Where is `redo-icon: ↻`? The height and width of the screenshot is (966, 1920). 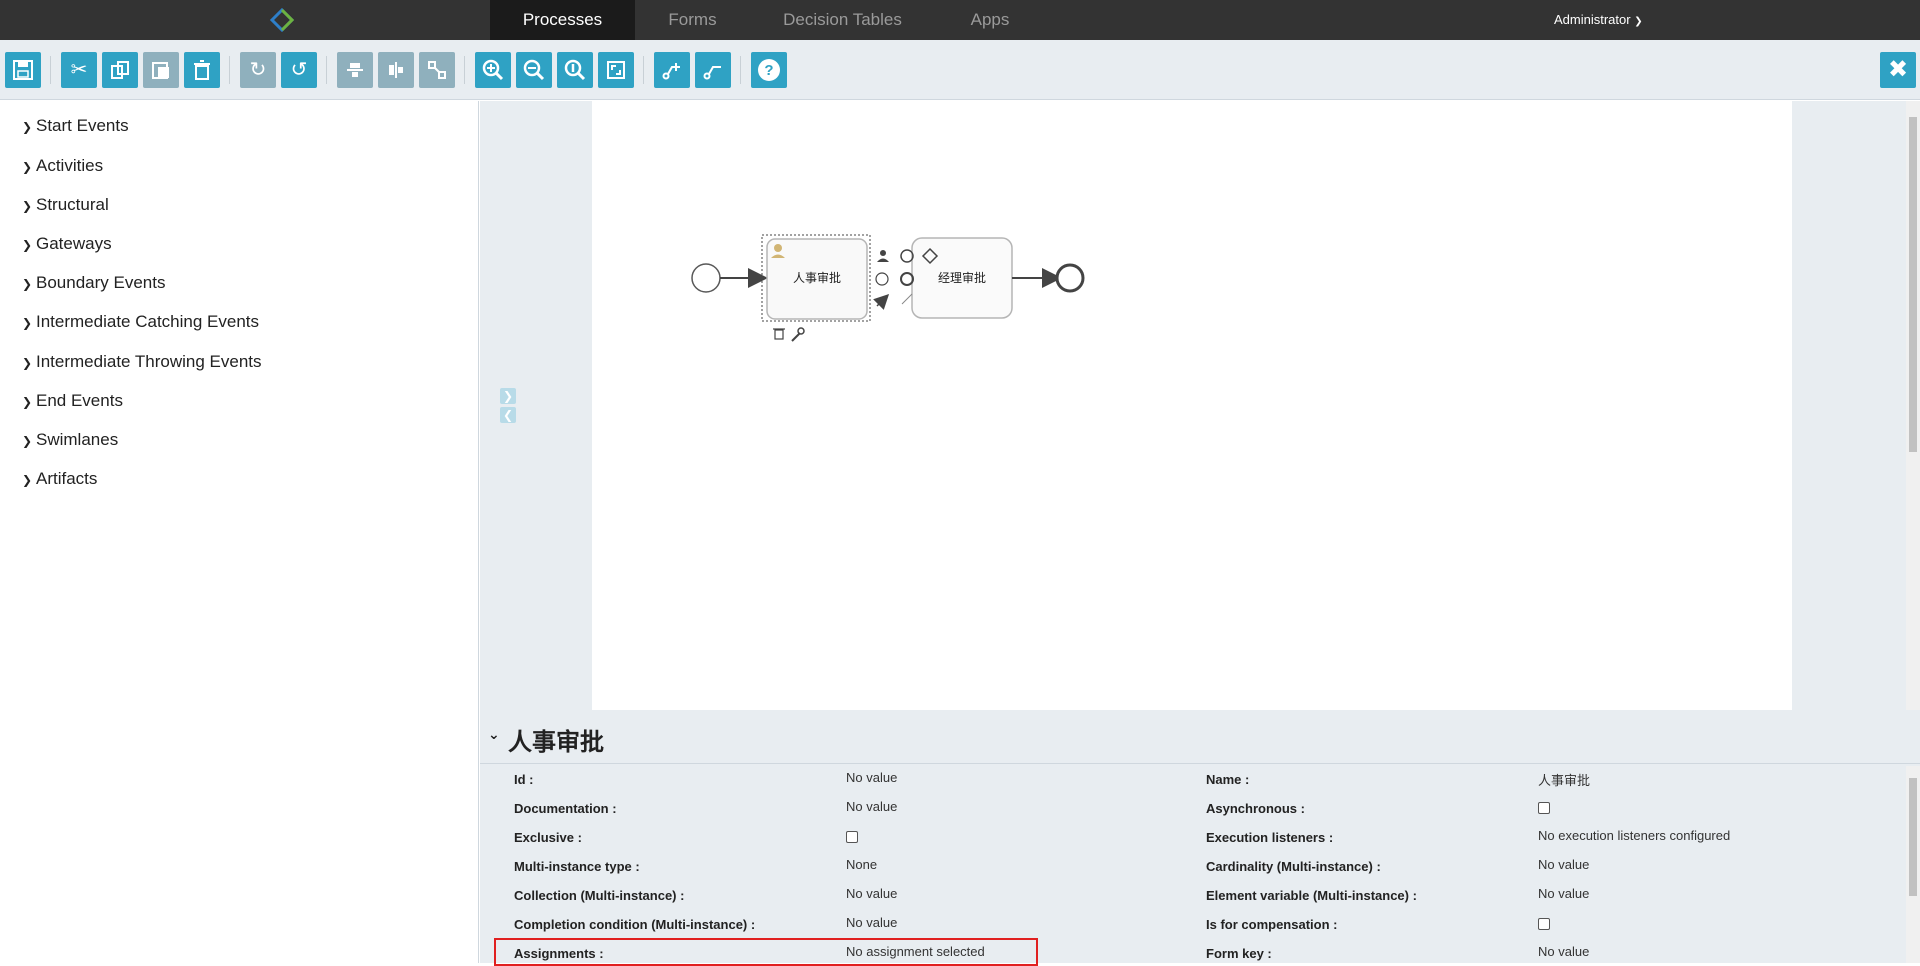
redo-icon: ↻ is located at coordinates (258, 70).